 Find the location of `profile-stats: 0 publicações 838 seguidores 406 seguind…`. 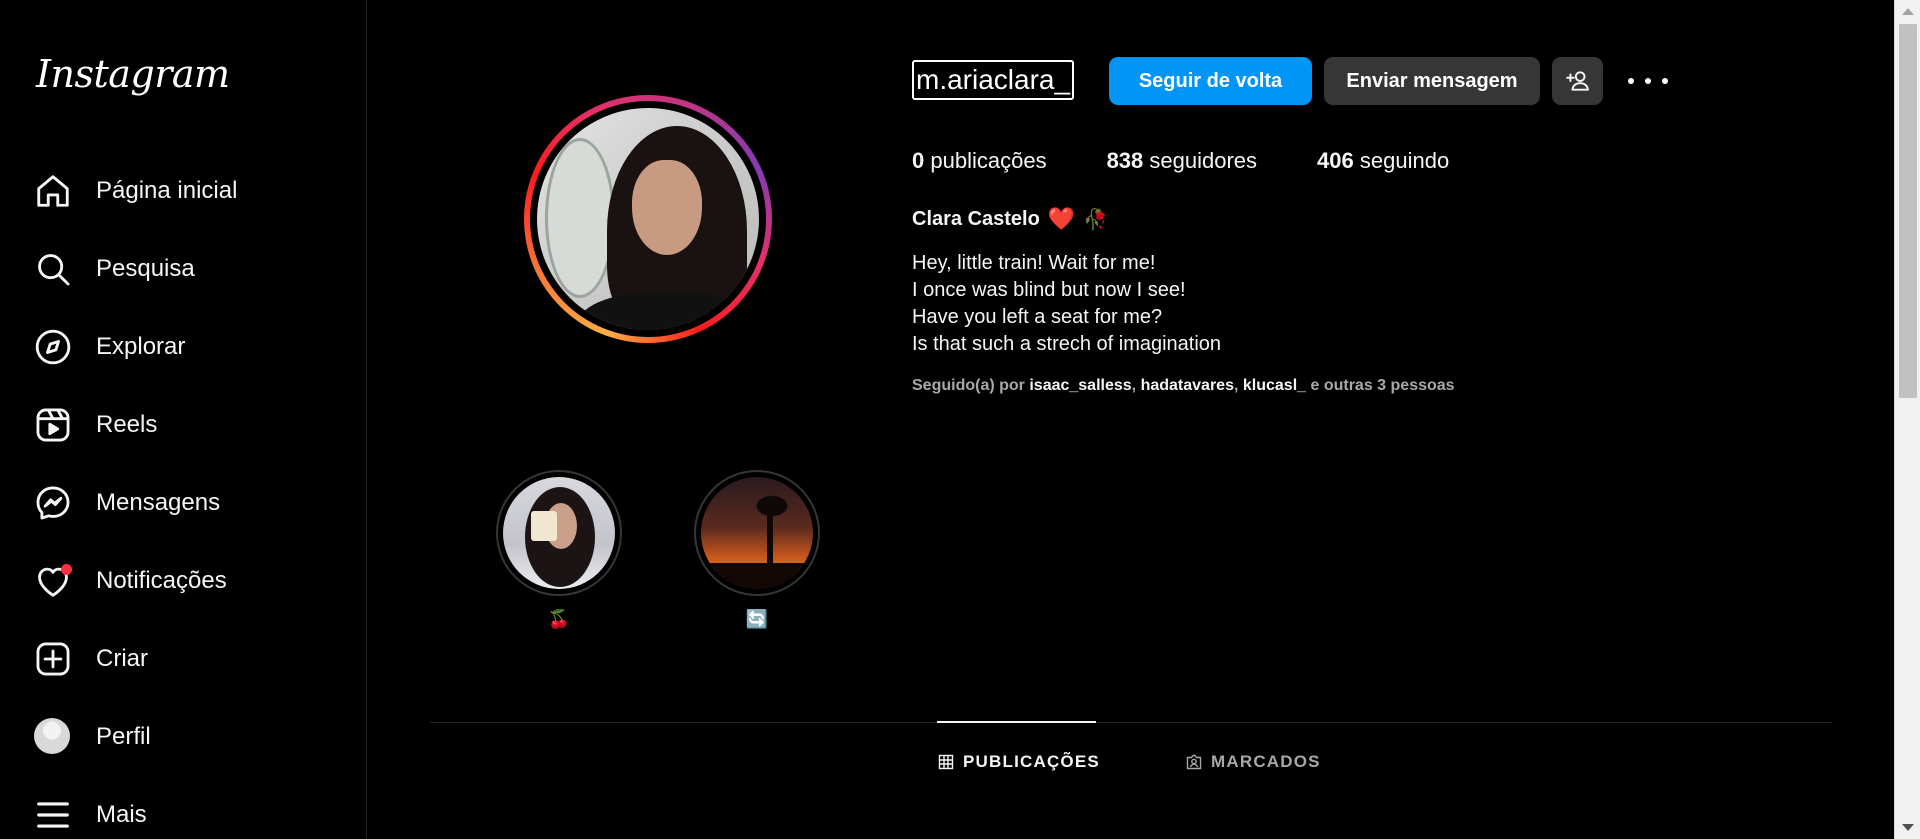

profile-stats: 0 publicações 838 seguidores 406 seguind… is located at coordinates (1210, 161).